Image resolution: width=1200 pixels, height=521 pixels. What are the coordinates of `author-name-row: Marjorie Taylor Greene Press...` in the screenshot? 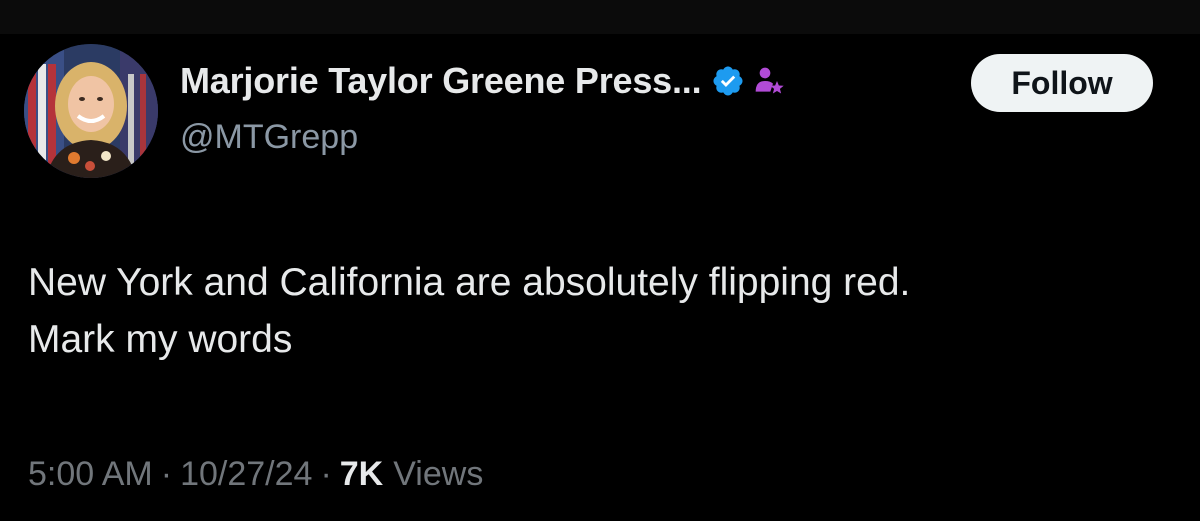 It's located at (482, 81).